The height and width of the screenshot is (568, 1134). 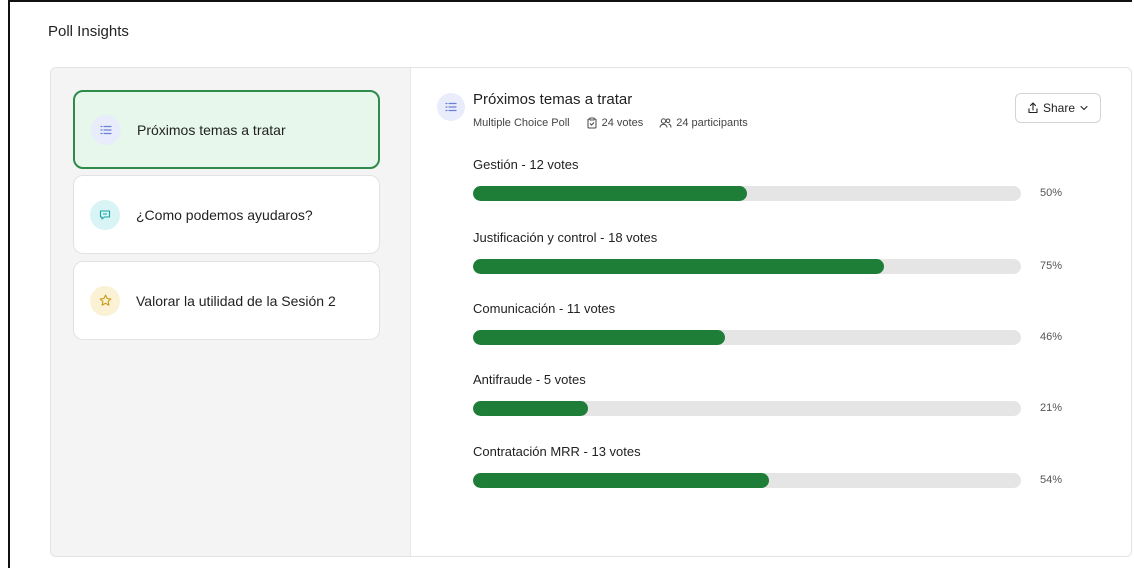 I want to click on sidebar-item-label: ¿Como podemos ayudaros?, so click(x=224, y=214).